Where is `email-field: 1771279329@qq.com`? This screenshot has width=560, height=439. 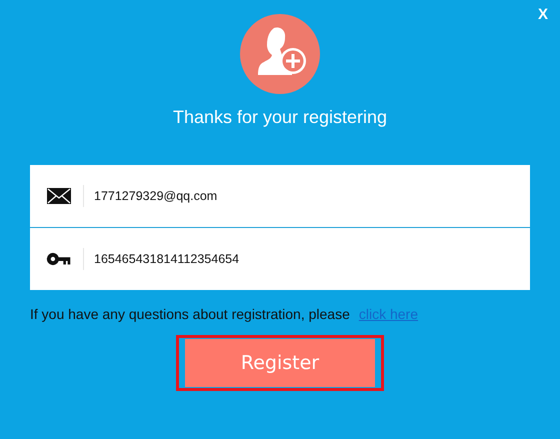 email-field: 1771279329@qq.com is located at coordinates (312, 196).